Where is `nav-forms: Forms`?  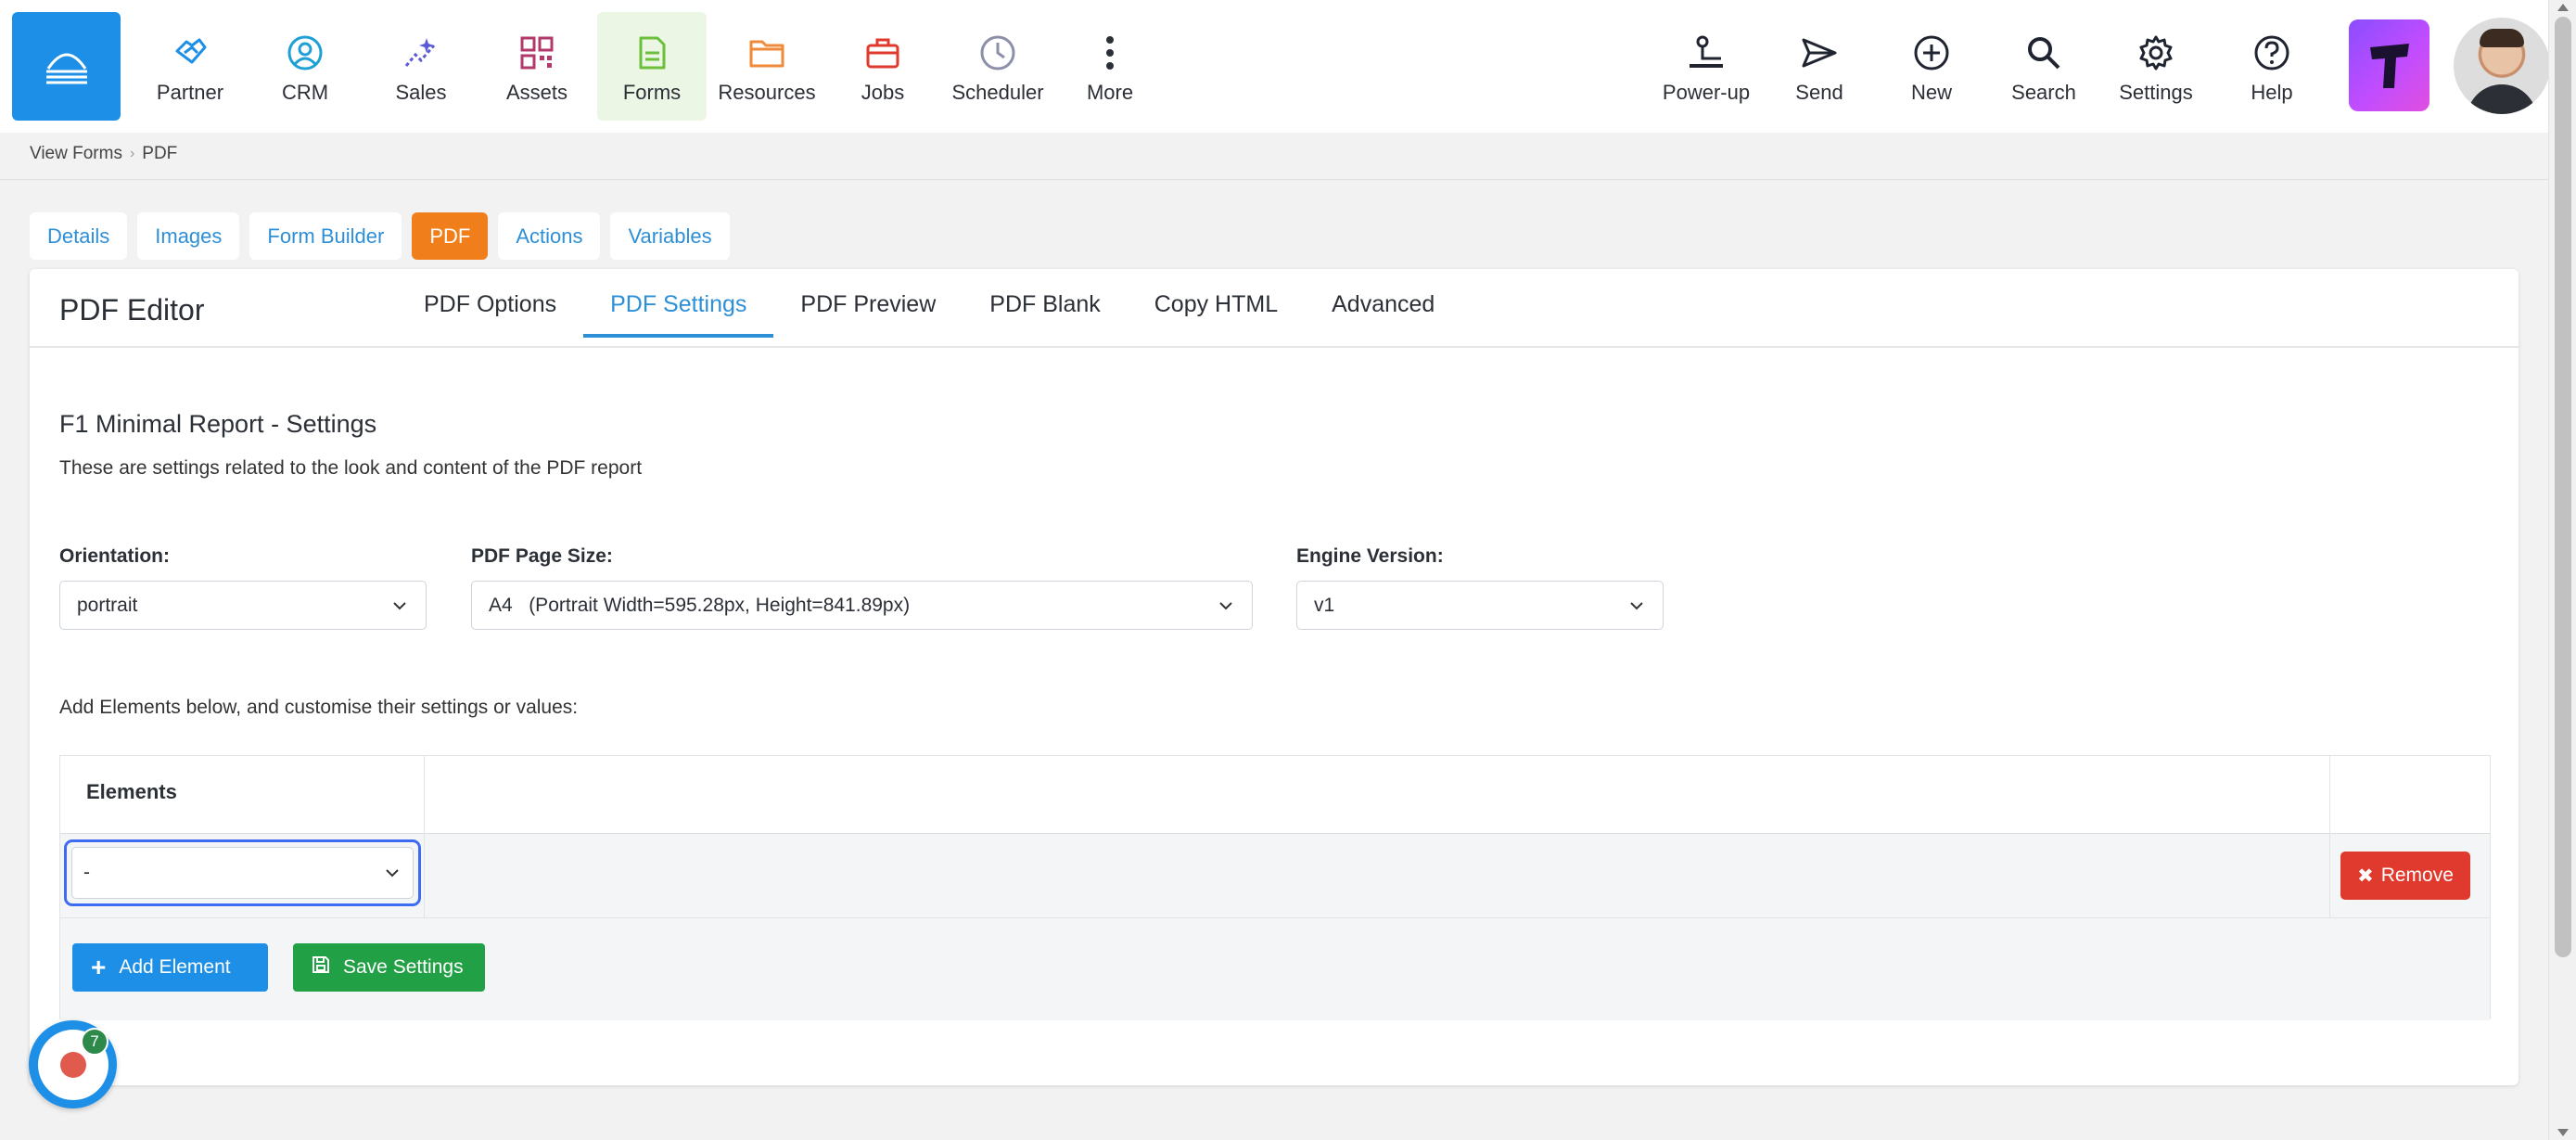
nav-forms: Forms is located at coordinates (652, 66).